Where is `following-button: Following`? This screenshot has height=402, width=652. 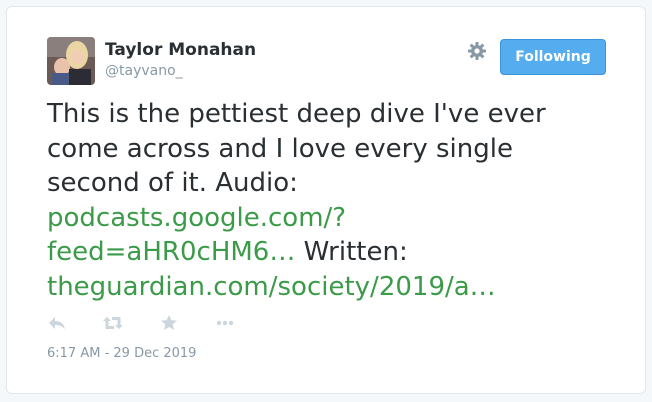
following-button: Following is located at coordinates (553, 57).